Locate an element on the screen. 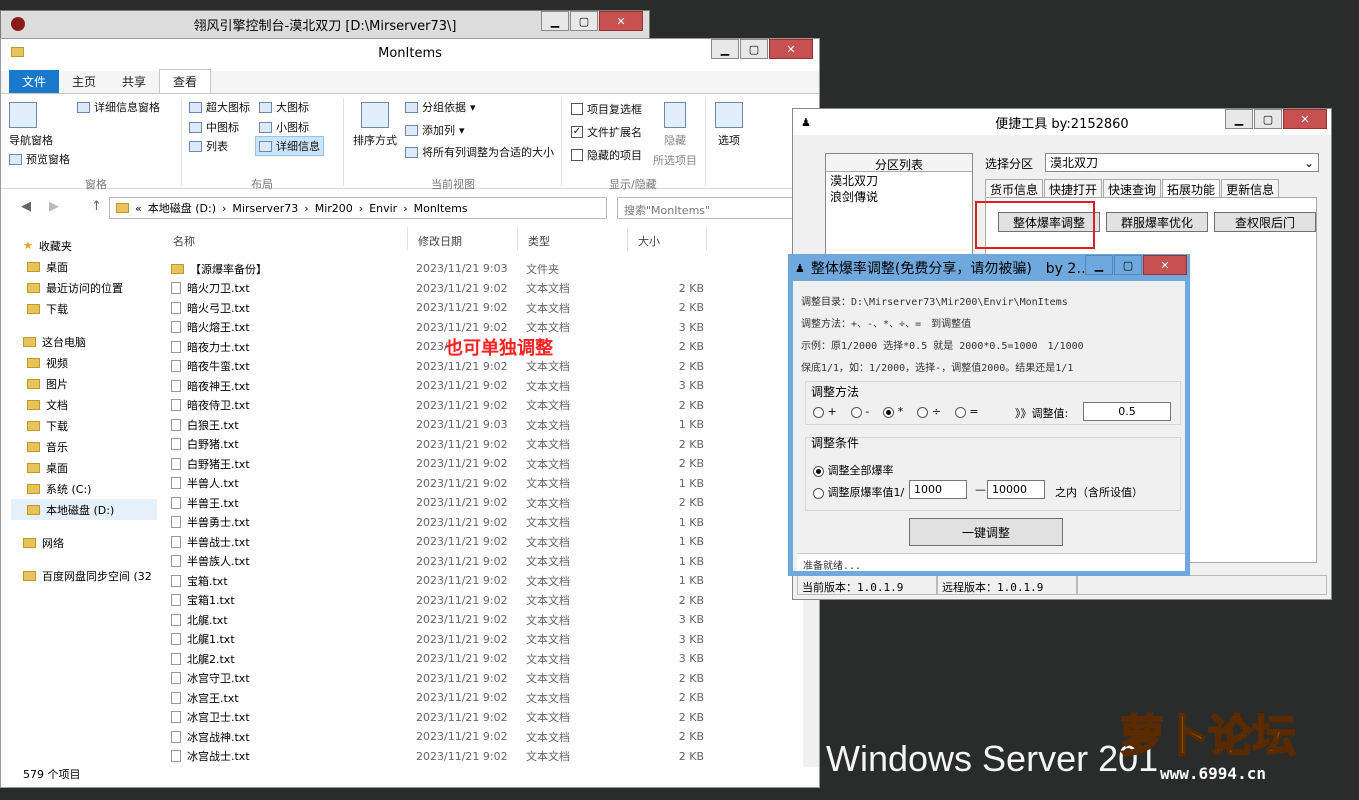  table-row: 白狼王.txt 2023/11/21 9:03 文本文档 1 KB is located at coordinates (441, 425).